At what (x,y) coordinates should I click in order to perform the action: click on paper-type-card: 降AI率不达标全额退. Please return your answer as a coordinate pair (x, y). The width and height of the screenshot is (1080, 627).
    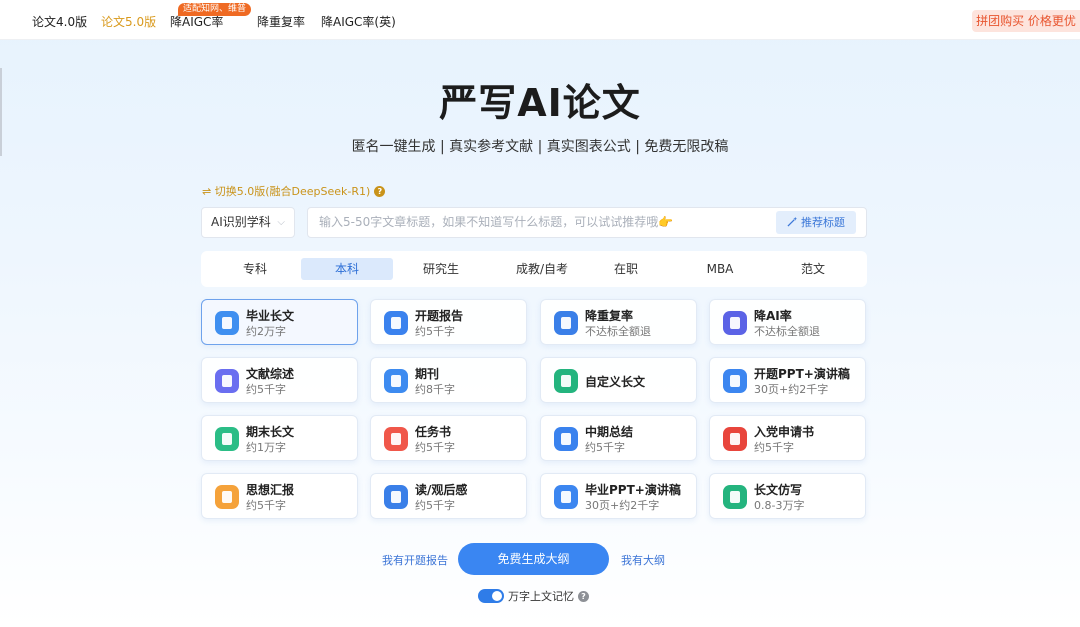
    Looking at the image, I should click on (787, 322).